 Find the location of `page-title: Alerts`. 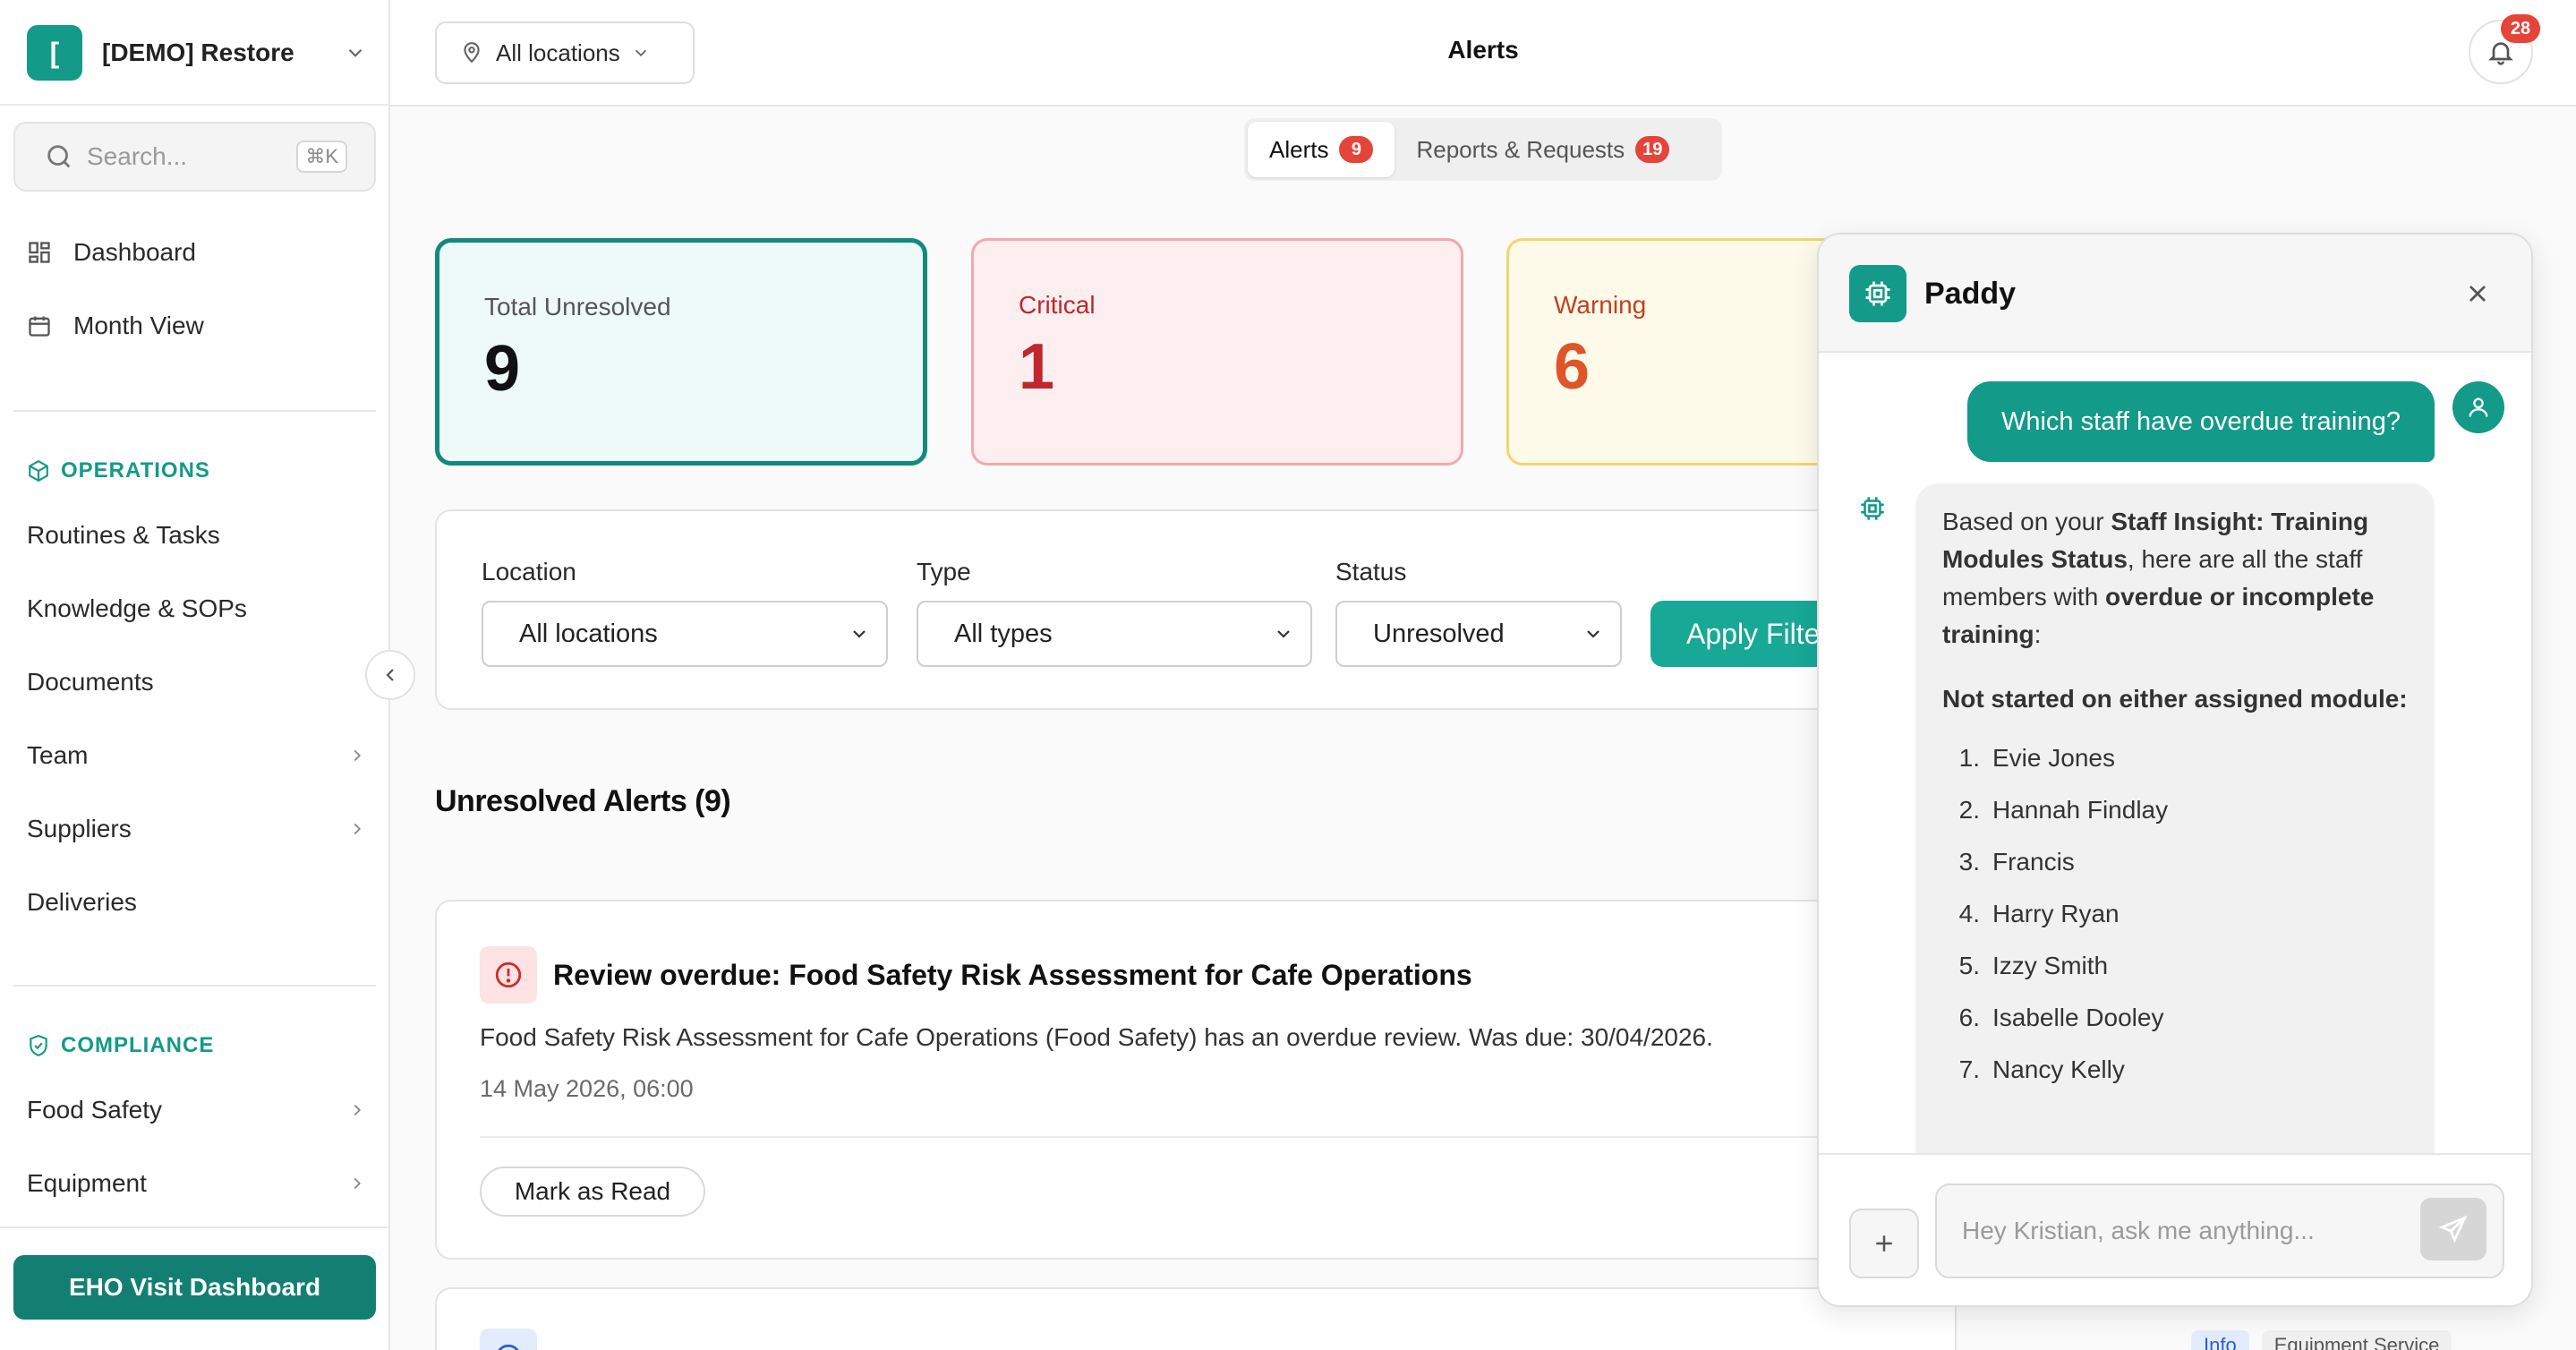

page-title: Alerts is located at coordinates (1483, 50).